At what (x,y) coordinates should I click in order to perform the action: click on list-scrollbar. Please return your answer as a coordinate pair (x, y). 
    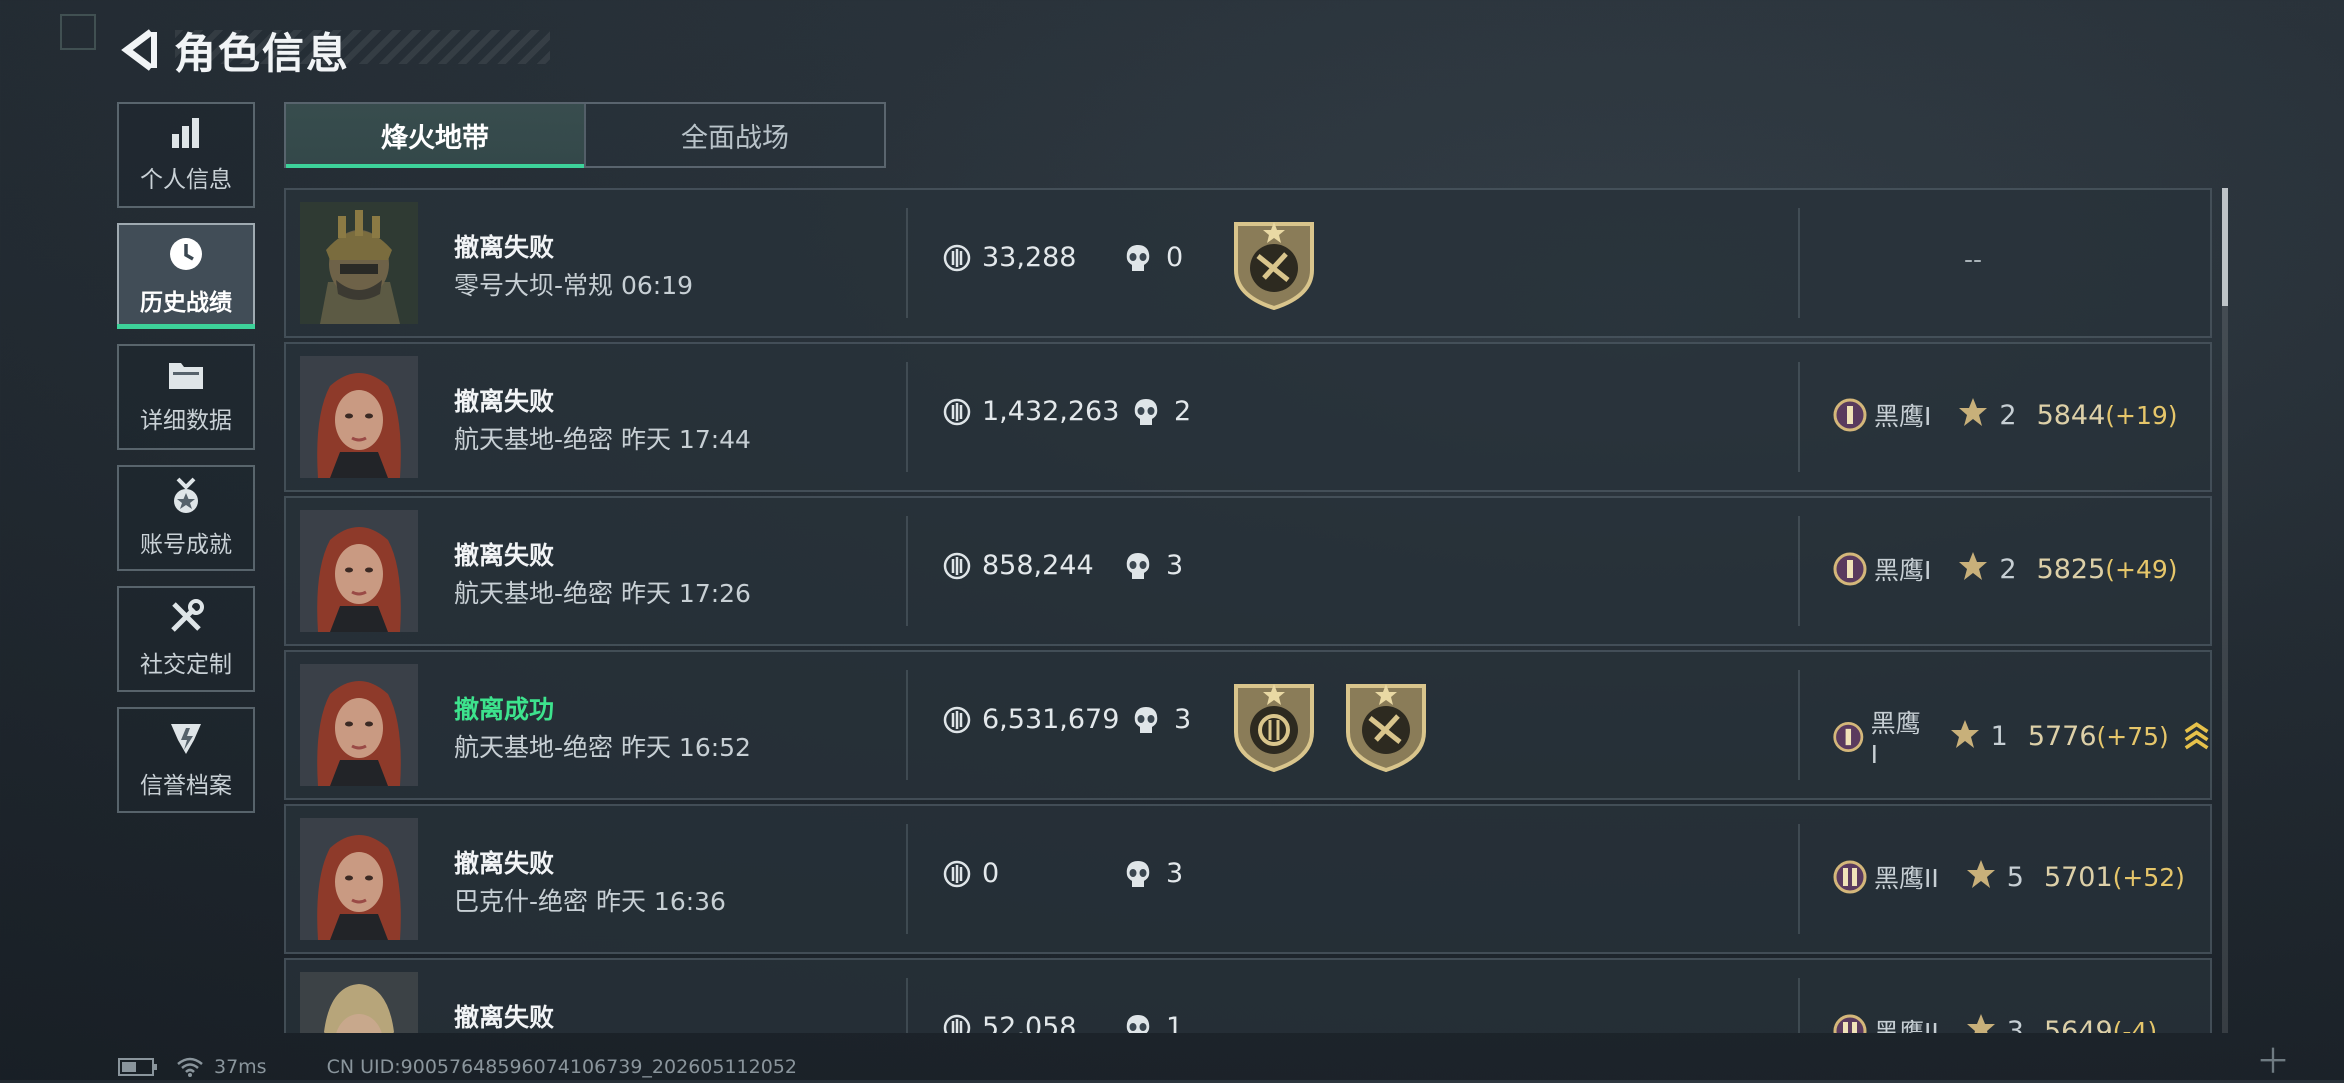
    Looking at the image, I should click on (2225, 610).